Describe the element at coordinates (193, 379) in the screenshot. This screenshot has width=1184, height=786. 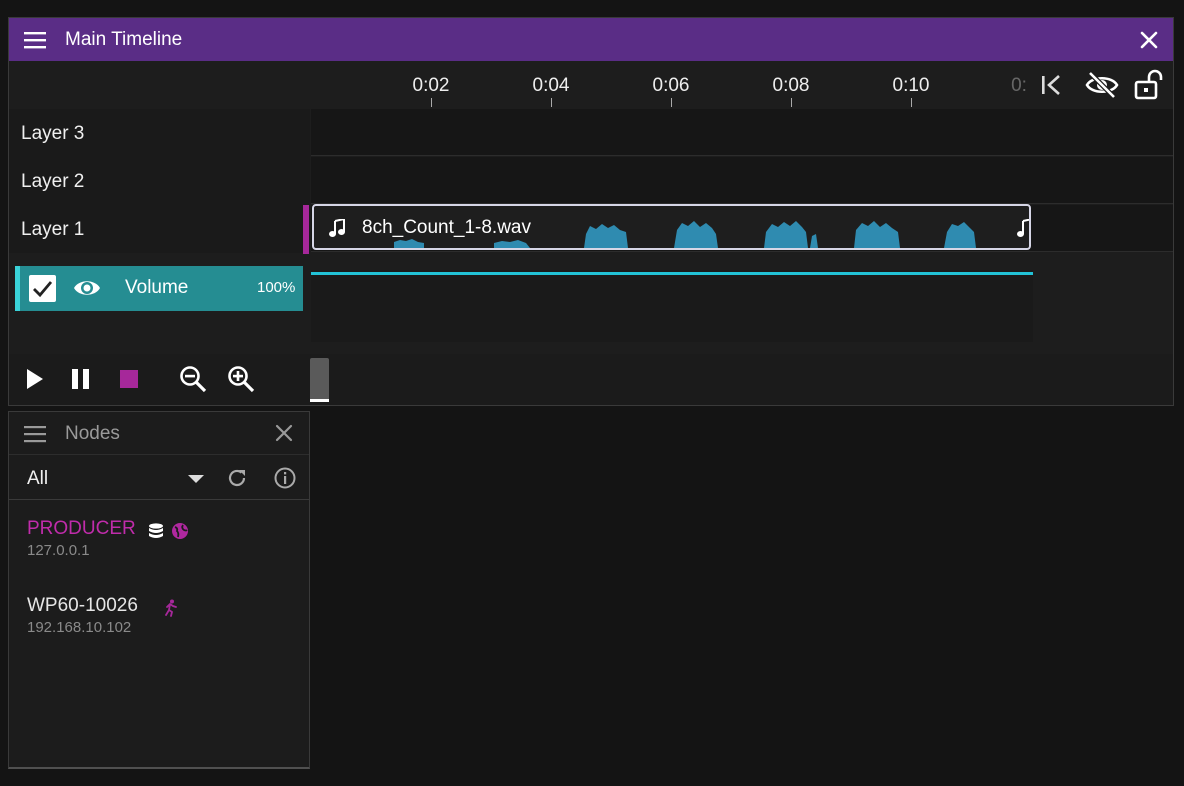
I see `zoom-out-icon` at that location.